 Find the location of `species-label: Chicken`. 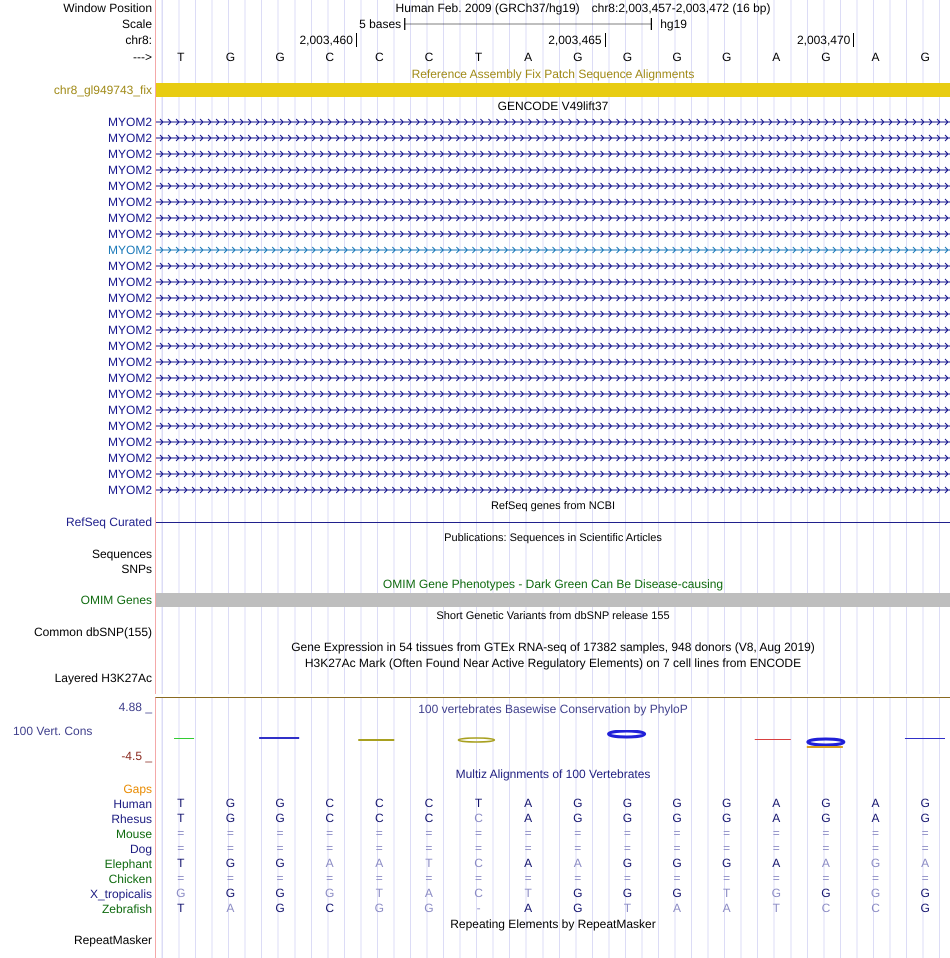

species-label: Chicken is located at coordinates (130, 879).